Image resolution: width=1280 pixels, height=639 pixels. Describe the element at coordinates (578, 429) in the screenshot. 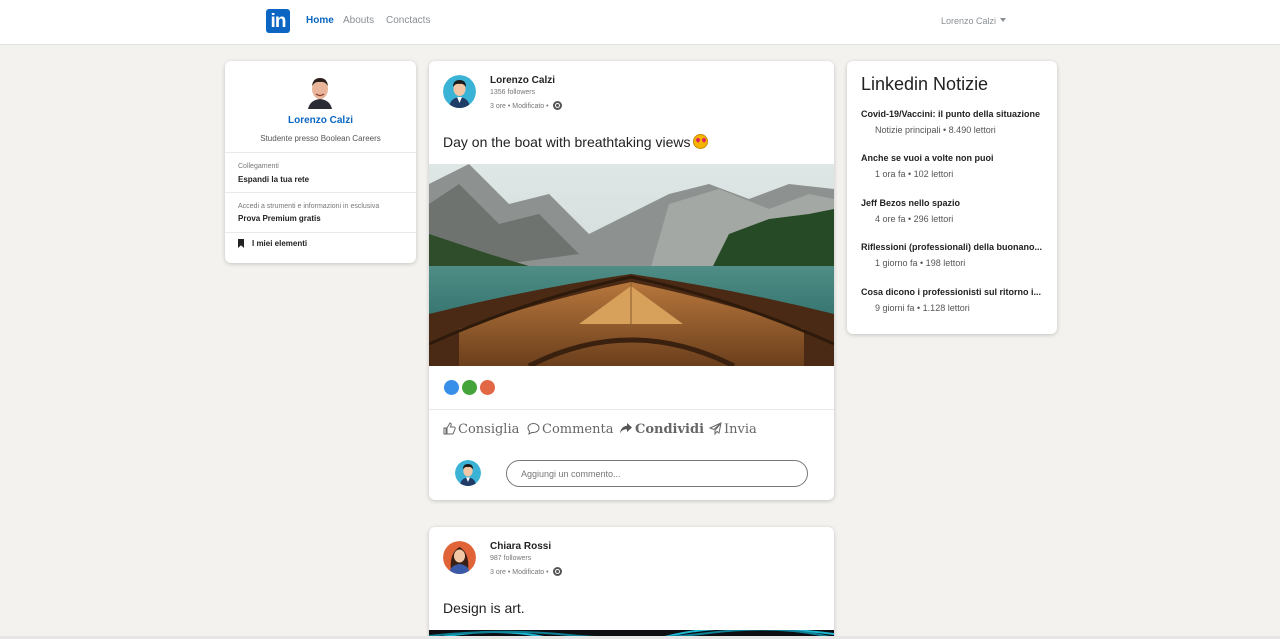

I see `comment-button-label: Commenta` at that location.